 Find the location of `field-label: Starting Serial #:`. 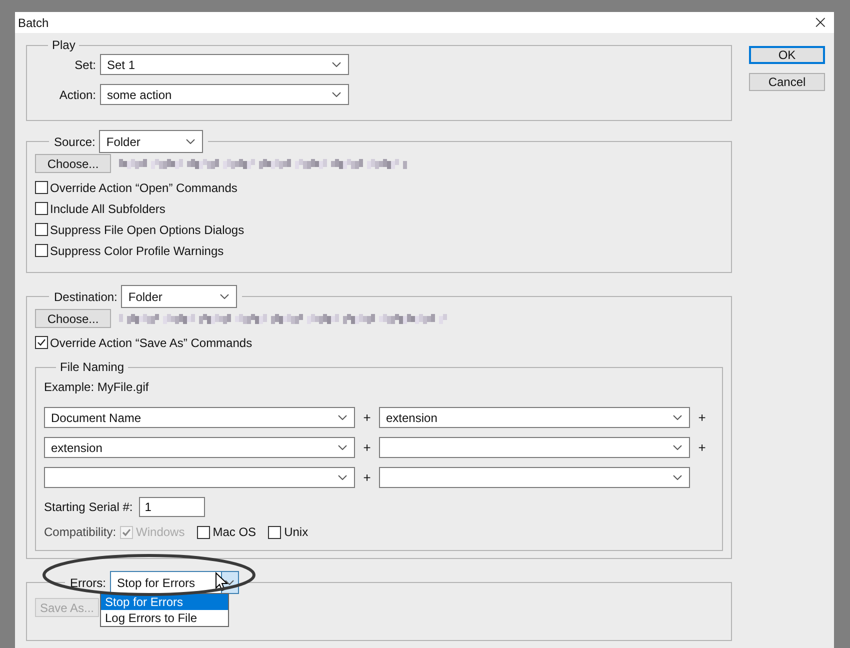

field-label: Starting Serial #: is located at coordinates (88, 507).